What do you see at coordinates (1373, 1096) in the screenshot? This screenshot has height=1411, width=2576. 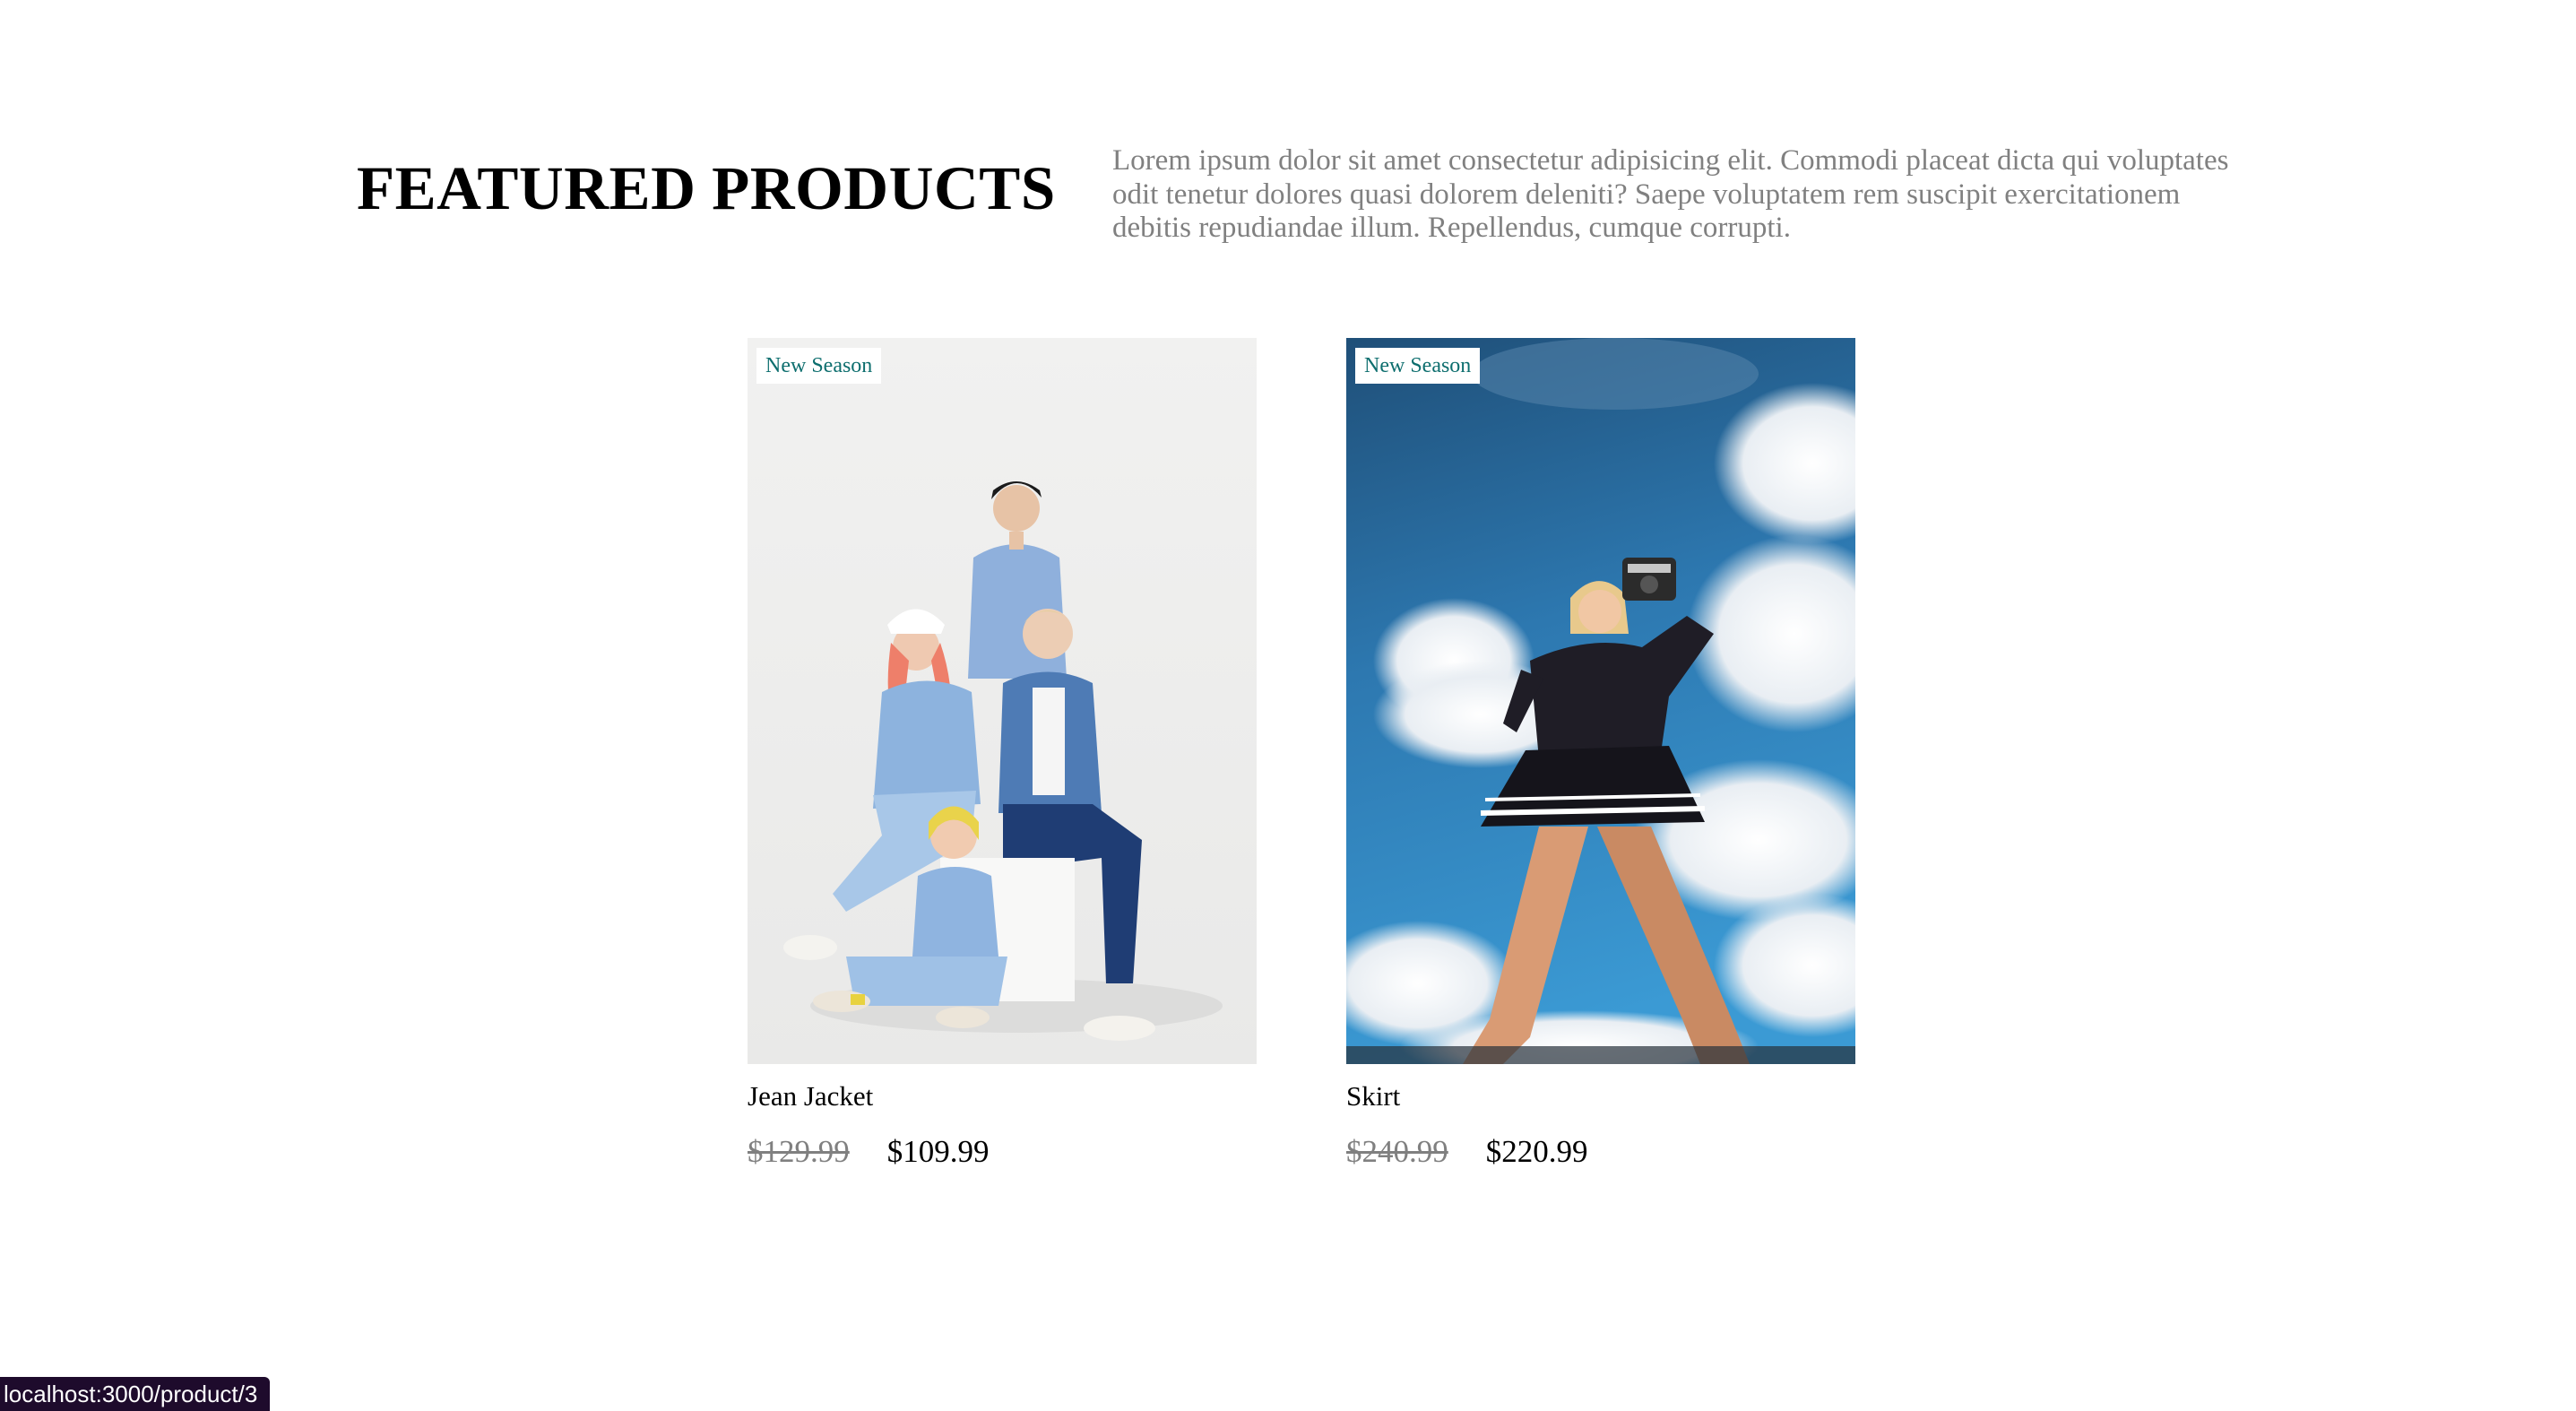 I see `product-name: Skirt` at bounding box center [1373, 1096].